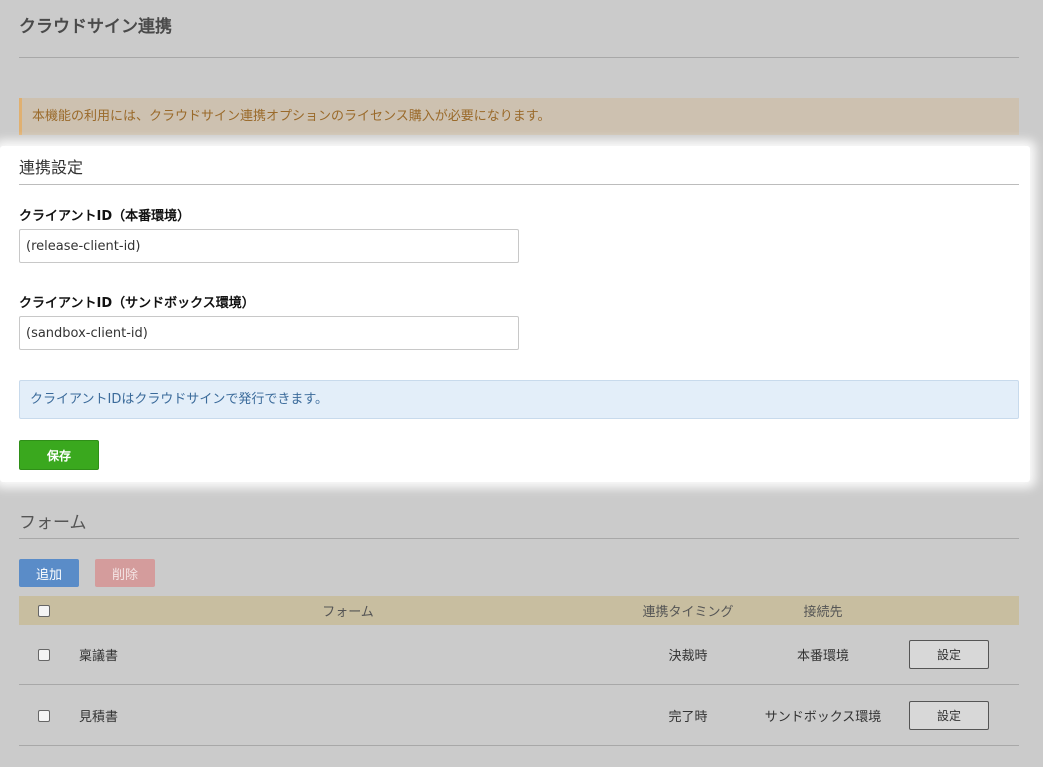 The image size is (1043, 767). Describe the element at coordinates (519, 716) in the screenshot. I see `table-row: 見積書 完了時 サンドボックス環境 設定` at that location.